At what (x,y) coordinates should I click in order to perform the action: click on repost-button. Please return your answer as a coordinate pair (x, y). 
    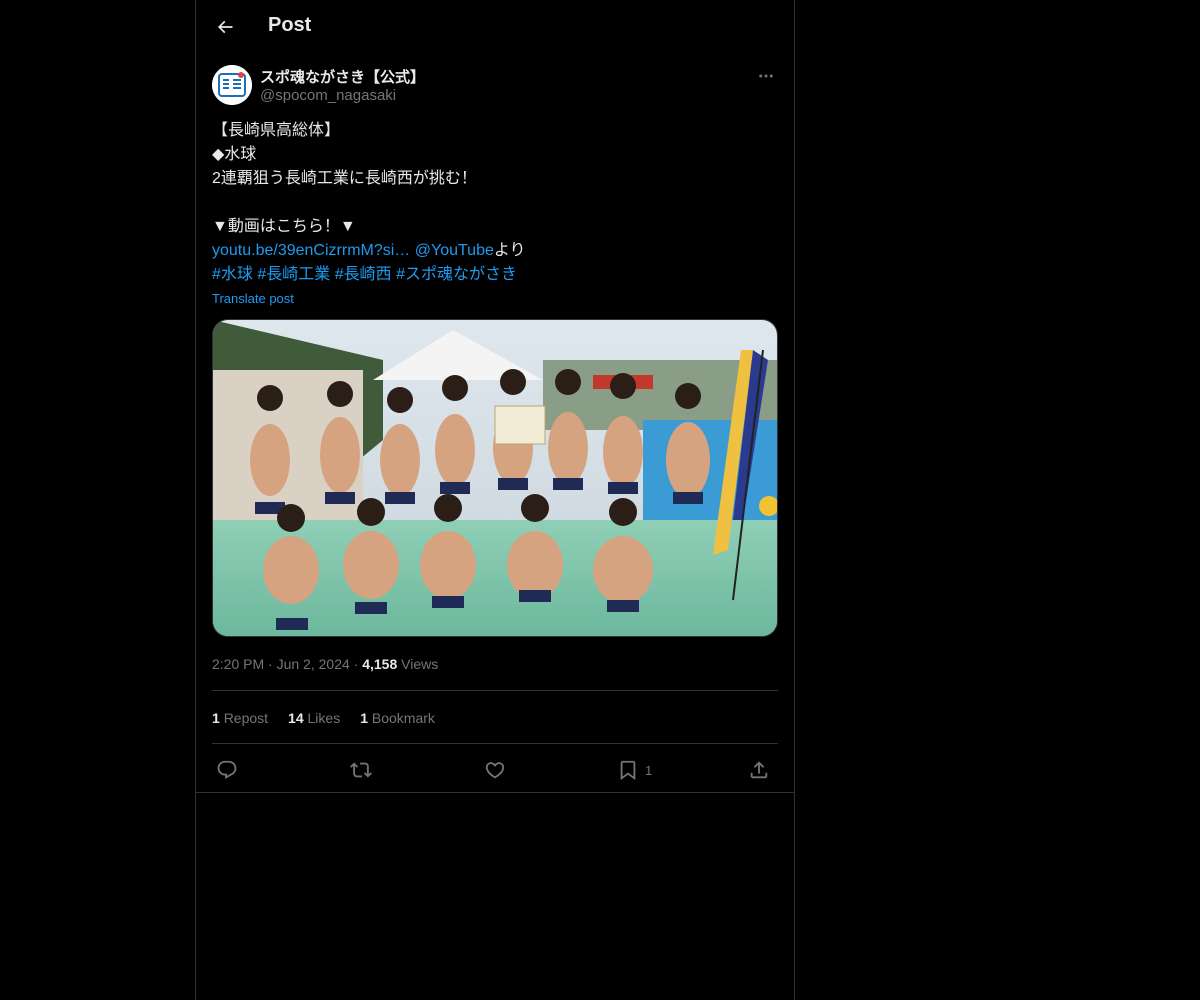
    Looking at the image, I should click on (361, 770).